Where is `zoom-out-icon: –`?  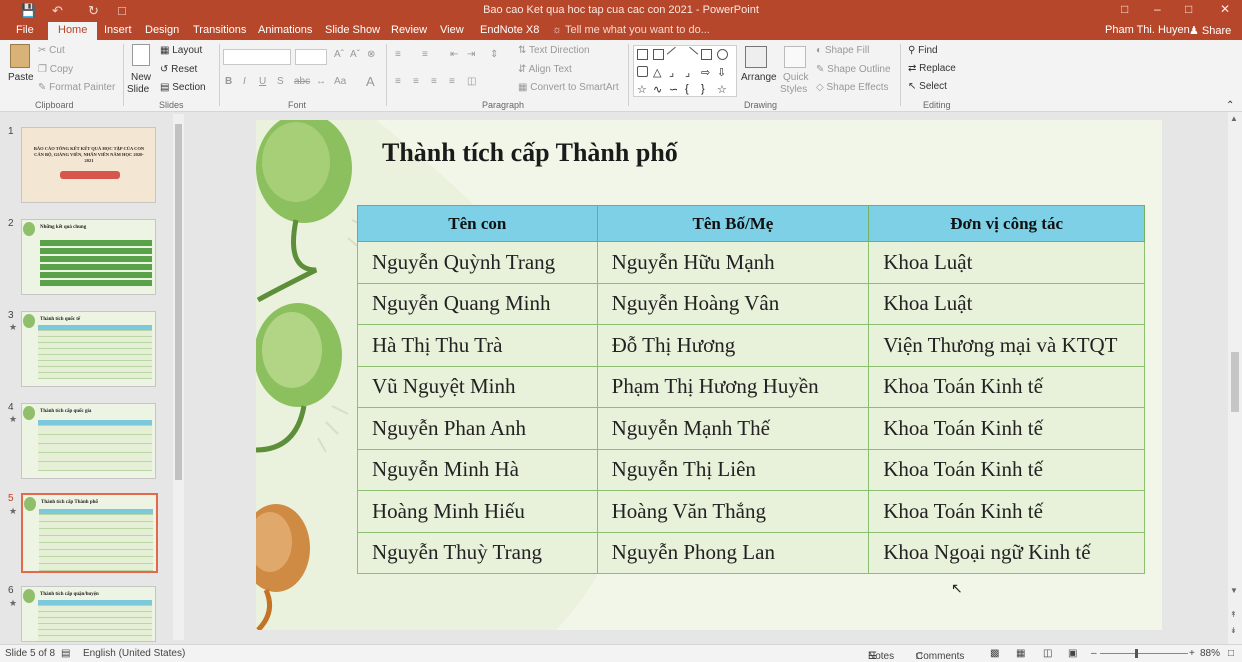 zoom-out-icon: – is located at coordinates (1094, 653).